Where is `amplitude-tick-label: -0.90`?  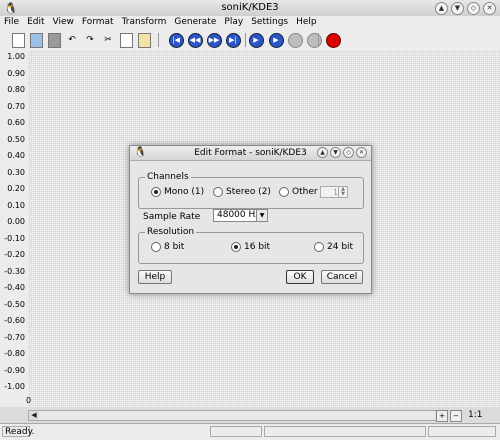 amplitude-tick-label: -0.90 is located at coordinates (14, 370).